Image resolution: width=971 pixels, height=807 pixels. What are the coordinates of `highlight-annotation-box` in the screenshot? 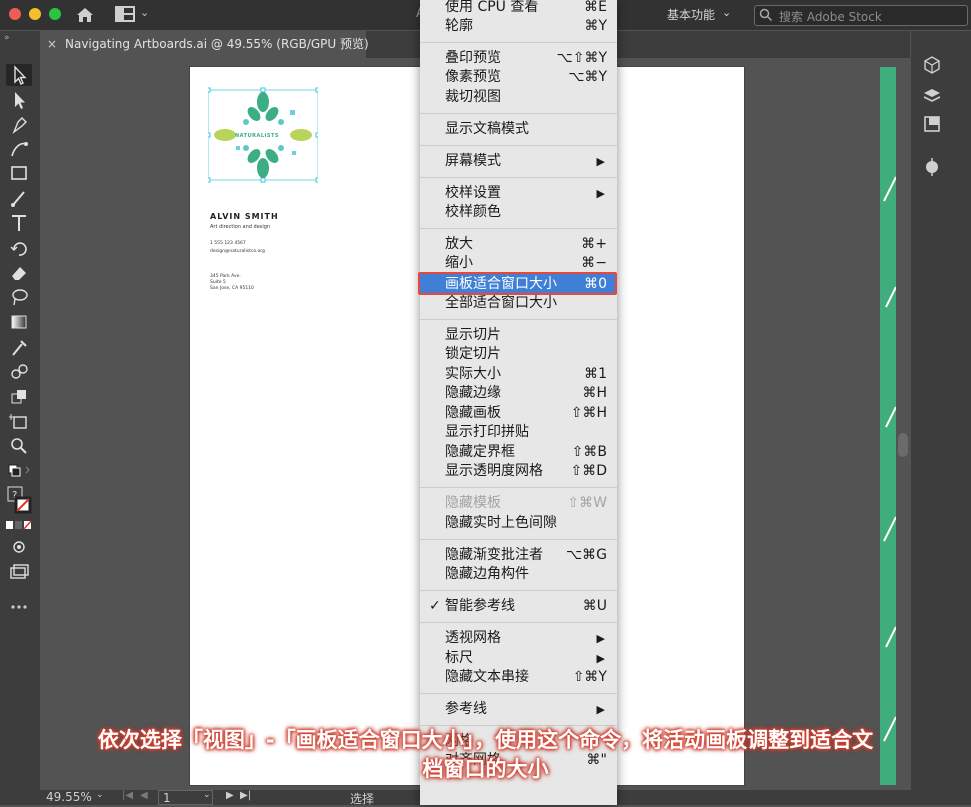 It's located at (517, 283).